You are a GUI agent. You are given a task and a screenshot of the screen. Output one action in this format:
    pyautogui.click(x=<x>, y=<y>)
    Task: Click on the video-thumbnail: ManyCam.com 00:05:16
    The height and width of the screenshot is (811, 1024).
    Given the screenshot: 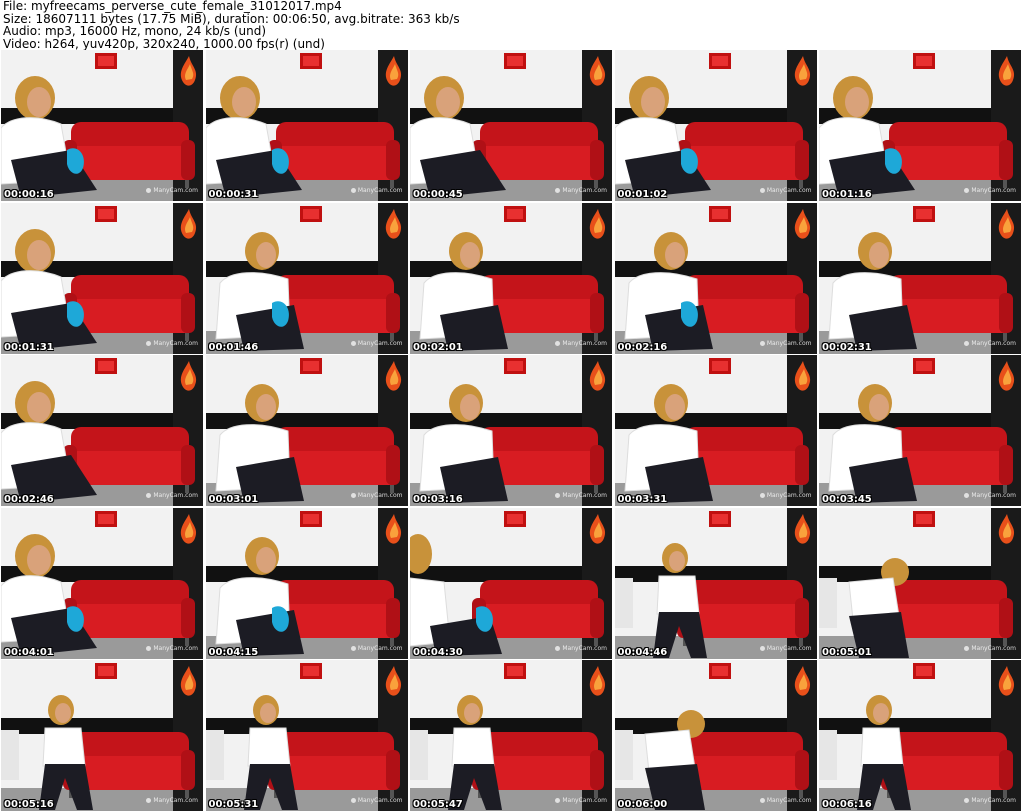 What is the action you would take?
    pyautogui.click(x=102, y=735)
    